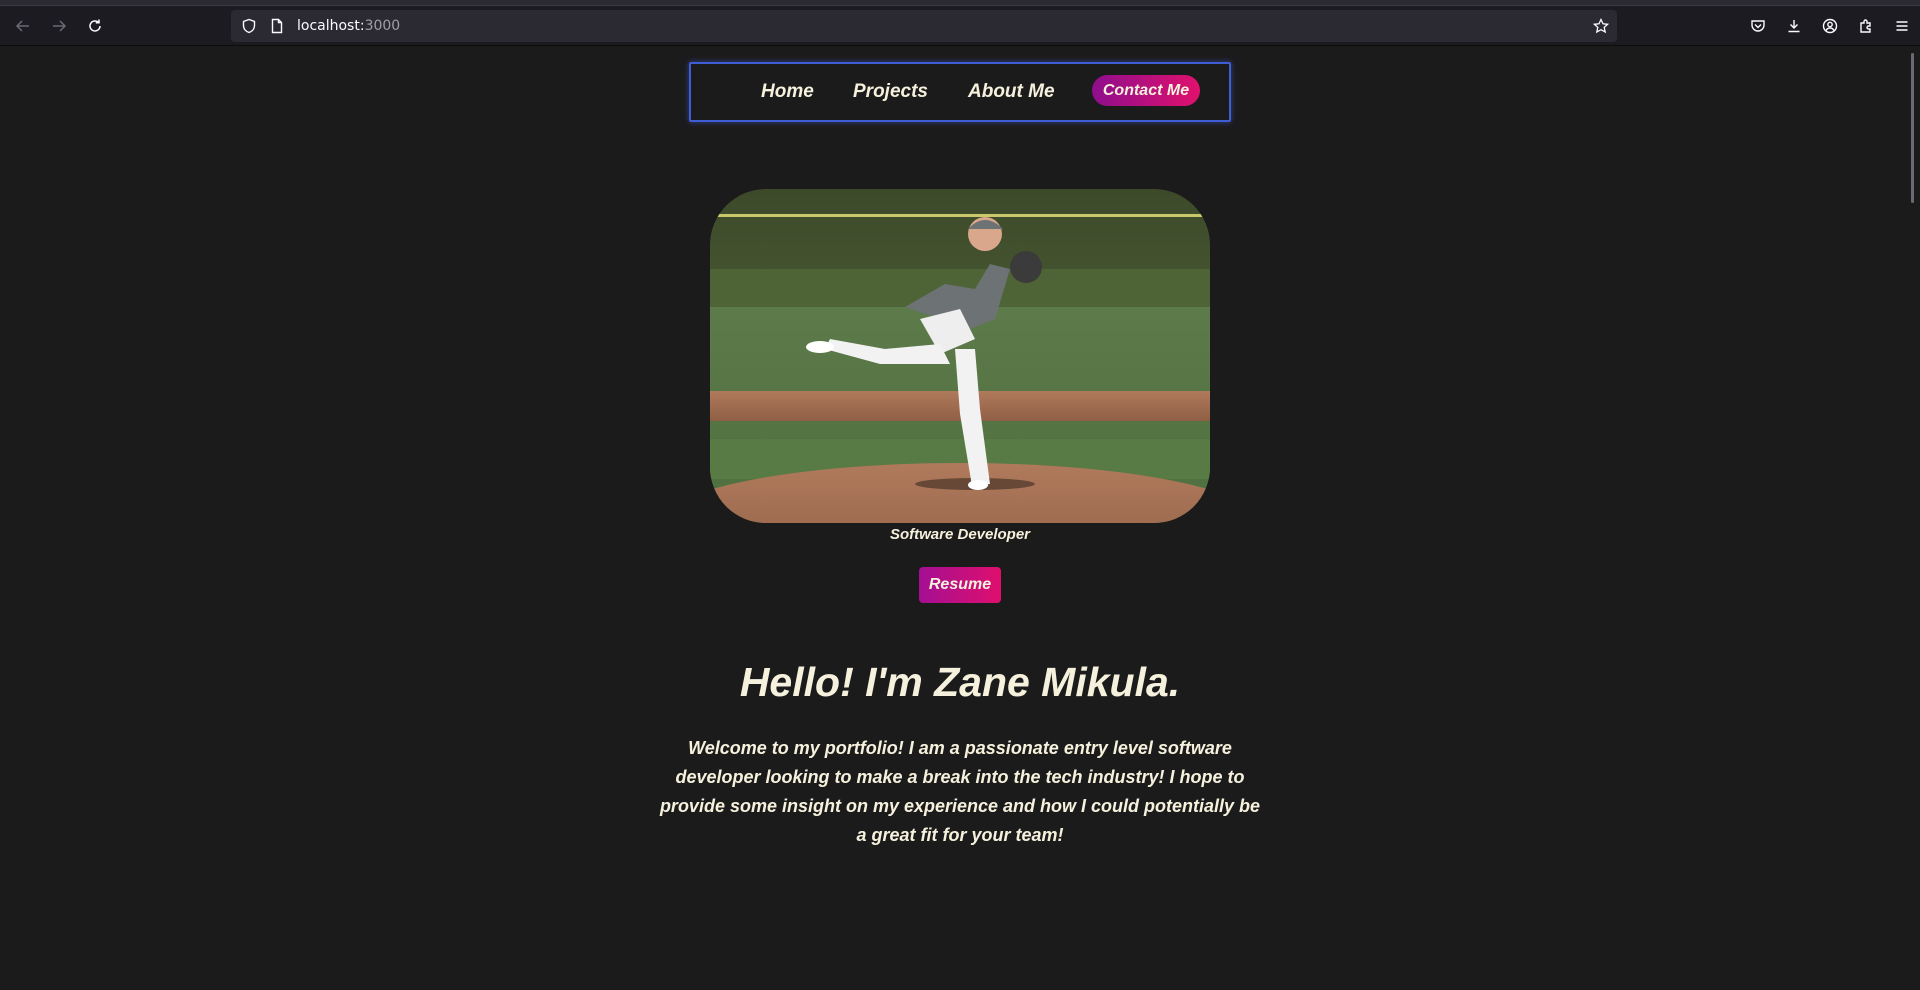 Image resolution: width=1920 pixels, height=990 pixels. Describe the element at coordinates (960, 356) in the screenshot. I see `profile-photo` at that location.